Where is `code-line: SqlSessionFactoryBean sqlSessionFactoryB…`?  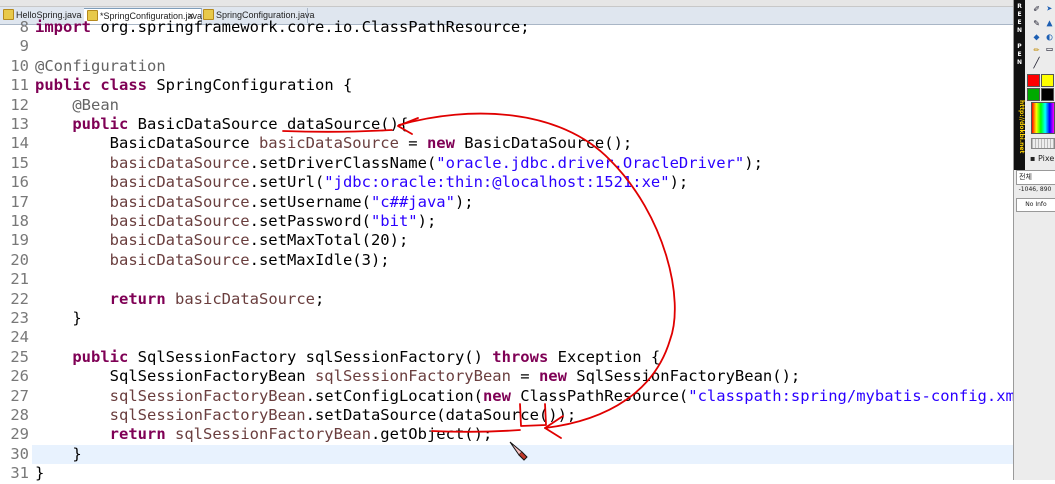 code-line: SqlSessionFactoryBean sqlSessionFactoryB… is located at coordinates (418, 376).